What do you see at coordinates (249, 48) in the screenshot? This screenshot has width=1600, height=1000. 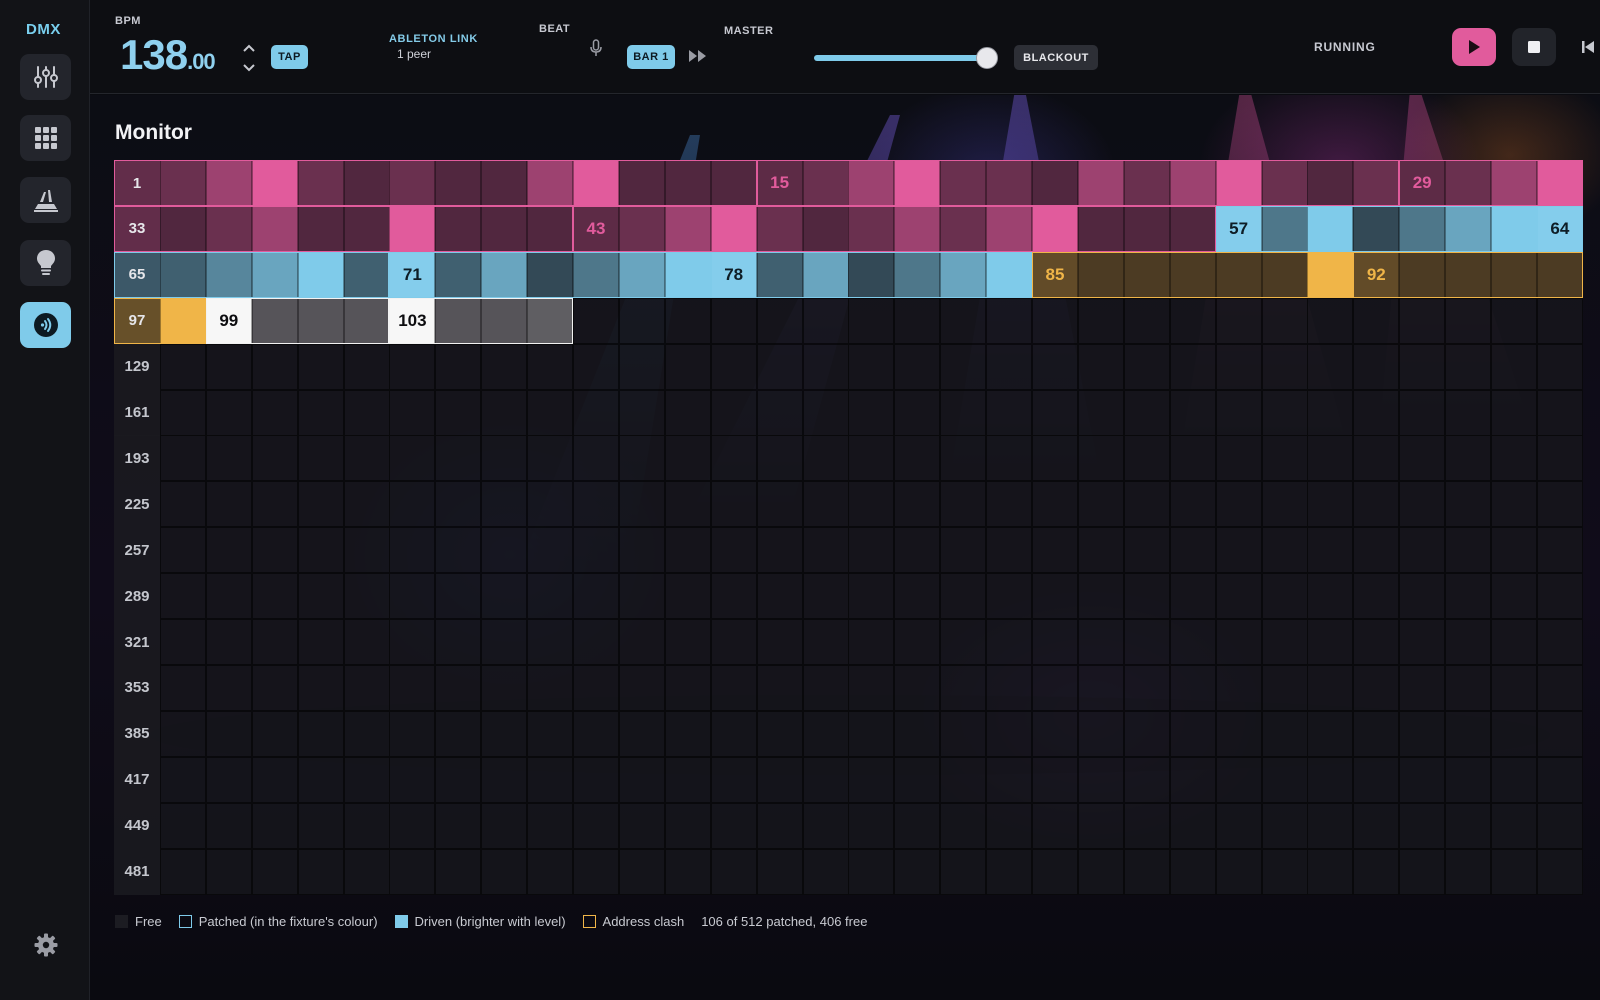 I see `chevron-up-icon` at bounding box center [249, 48].